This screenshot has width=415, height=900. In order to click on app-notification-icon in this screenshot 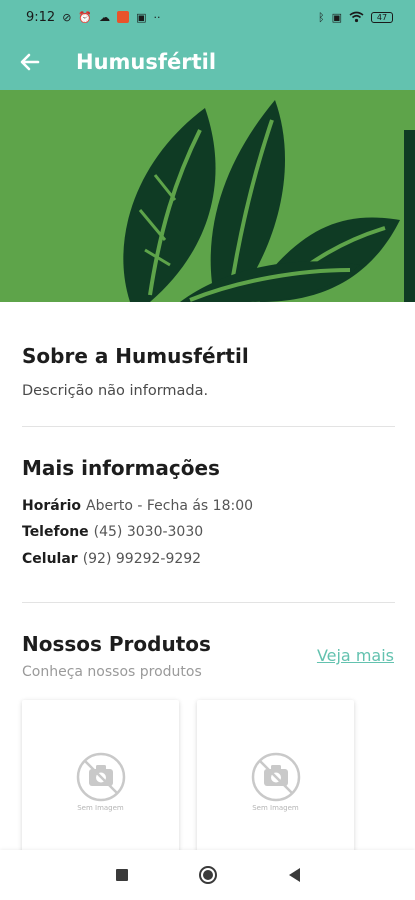, I will do `click(123, 17)`.